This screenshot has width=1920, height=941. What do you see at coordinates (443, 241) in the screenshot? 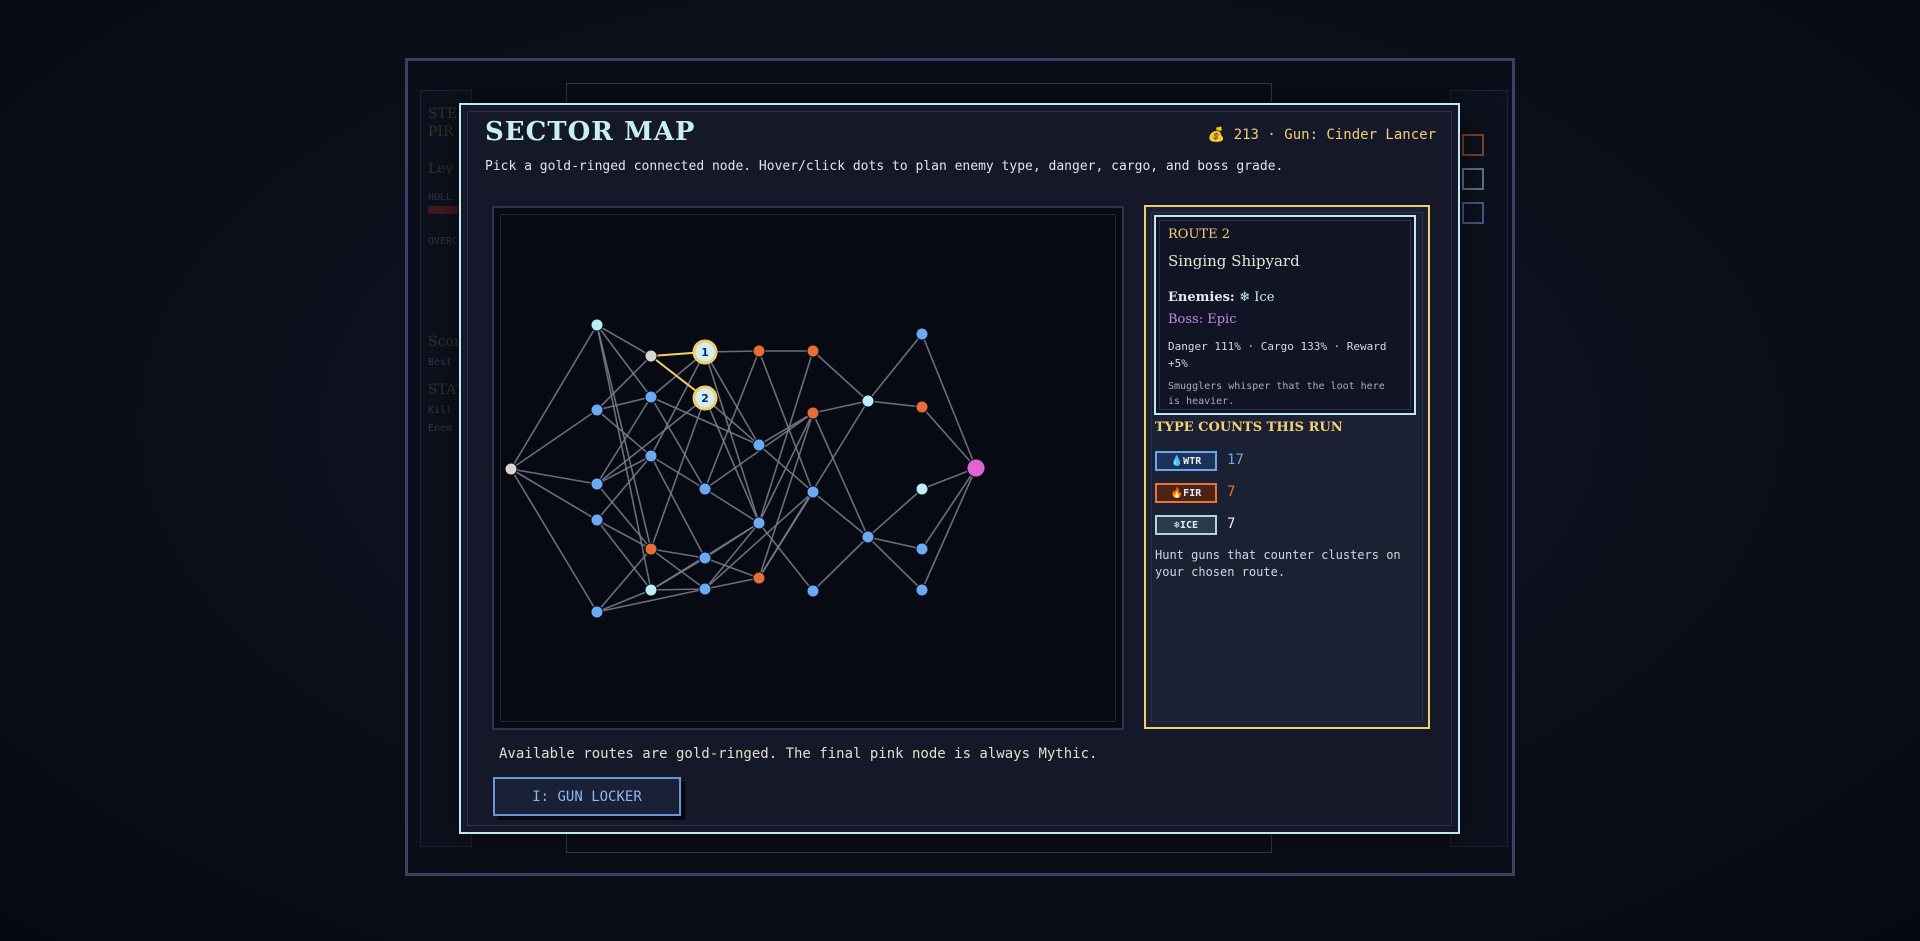
I see `bg-text: OVERC` at bounding box center [443, 241].